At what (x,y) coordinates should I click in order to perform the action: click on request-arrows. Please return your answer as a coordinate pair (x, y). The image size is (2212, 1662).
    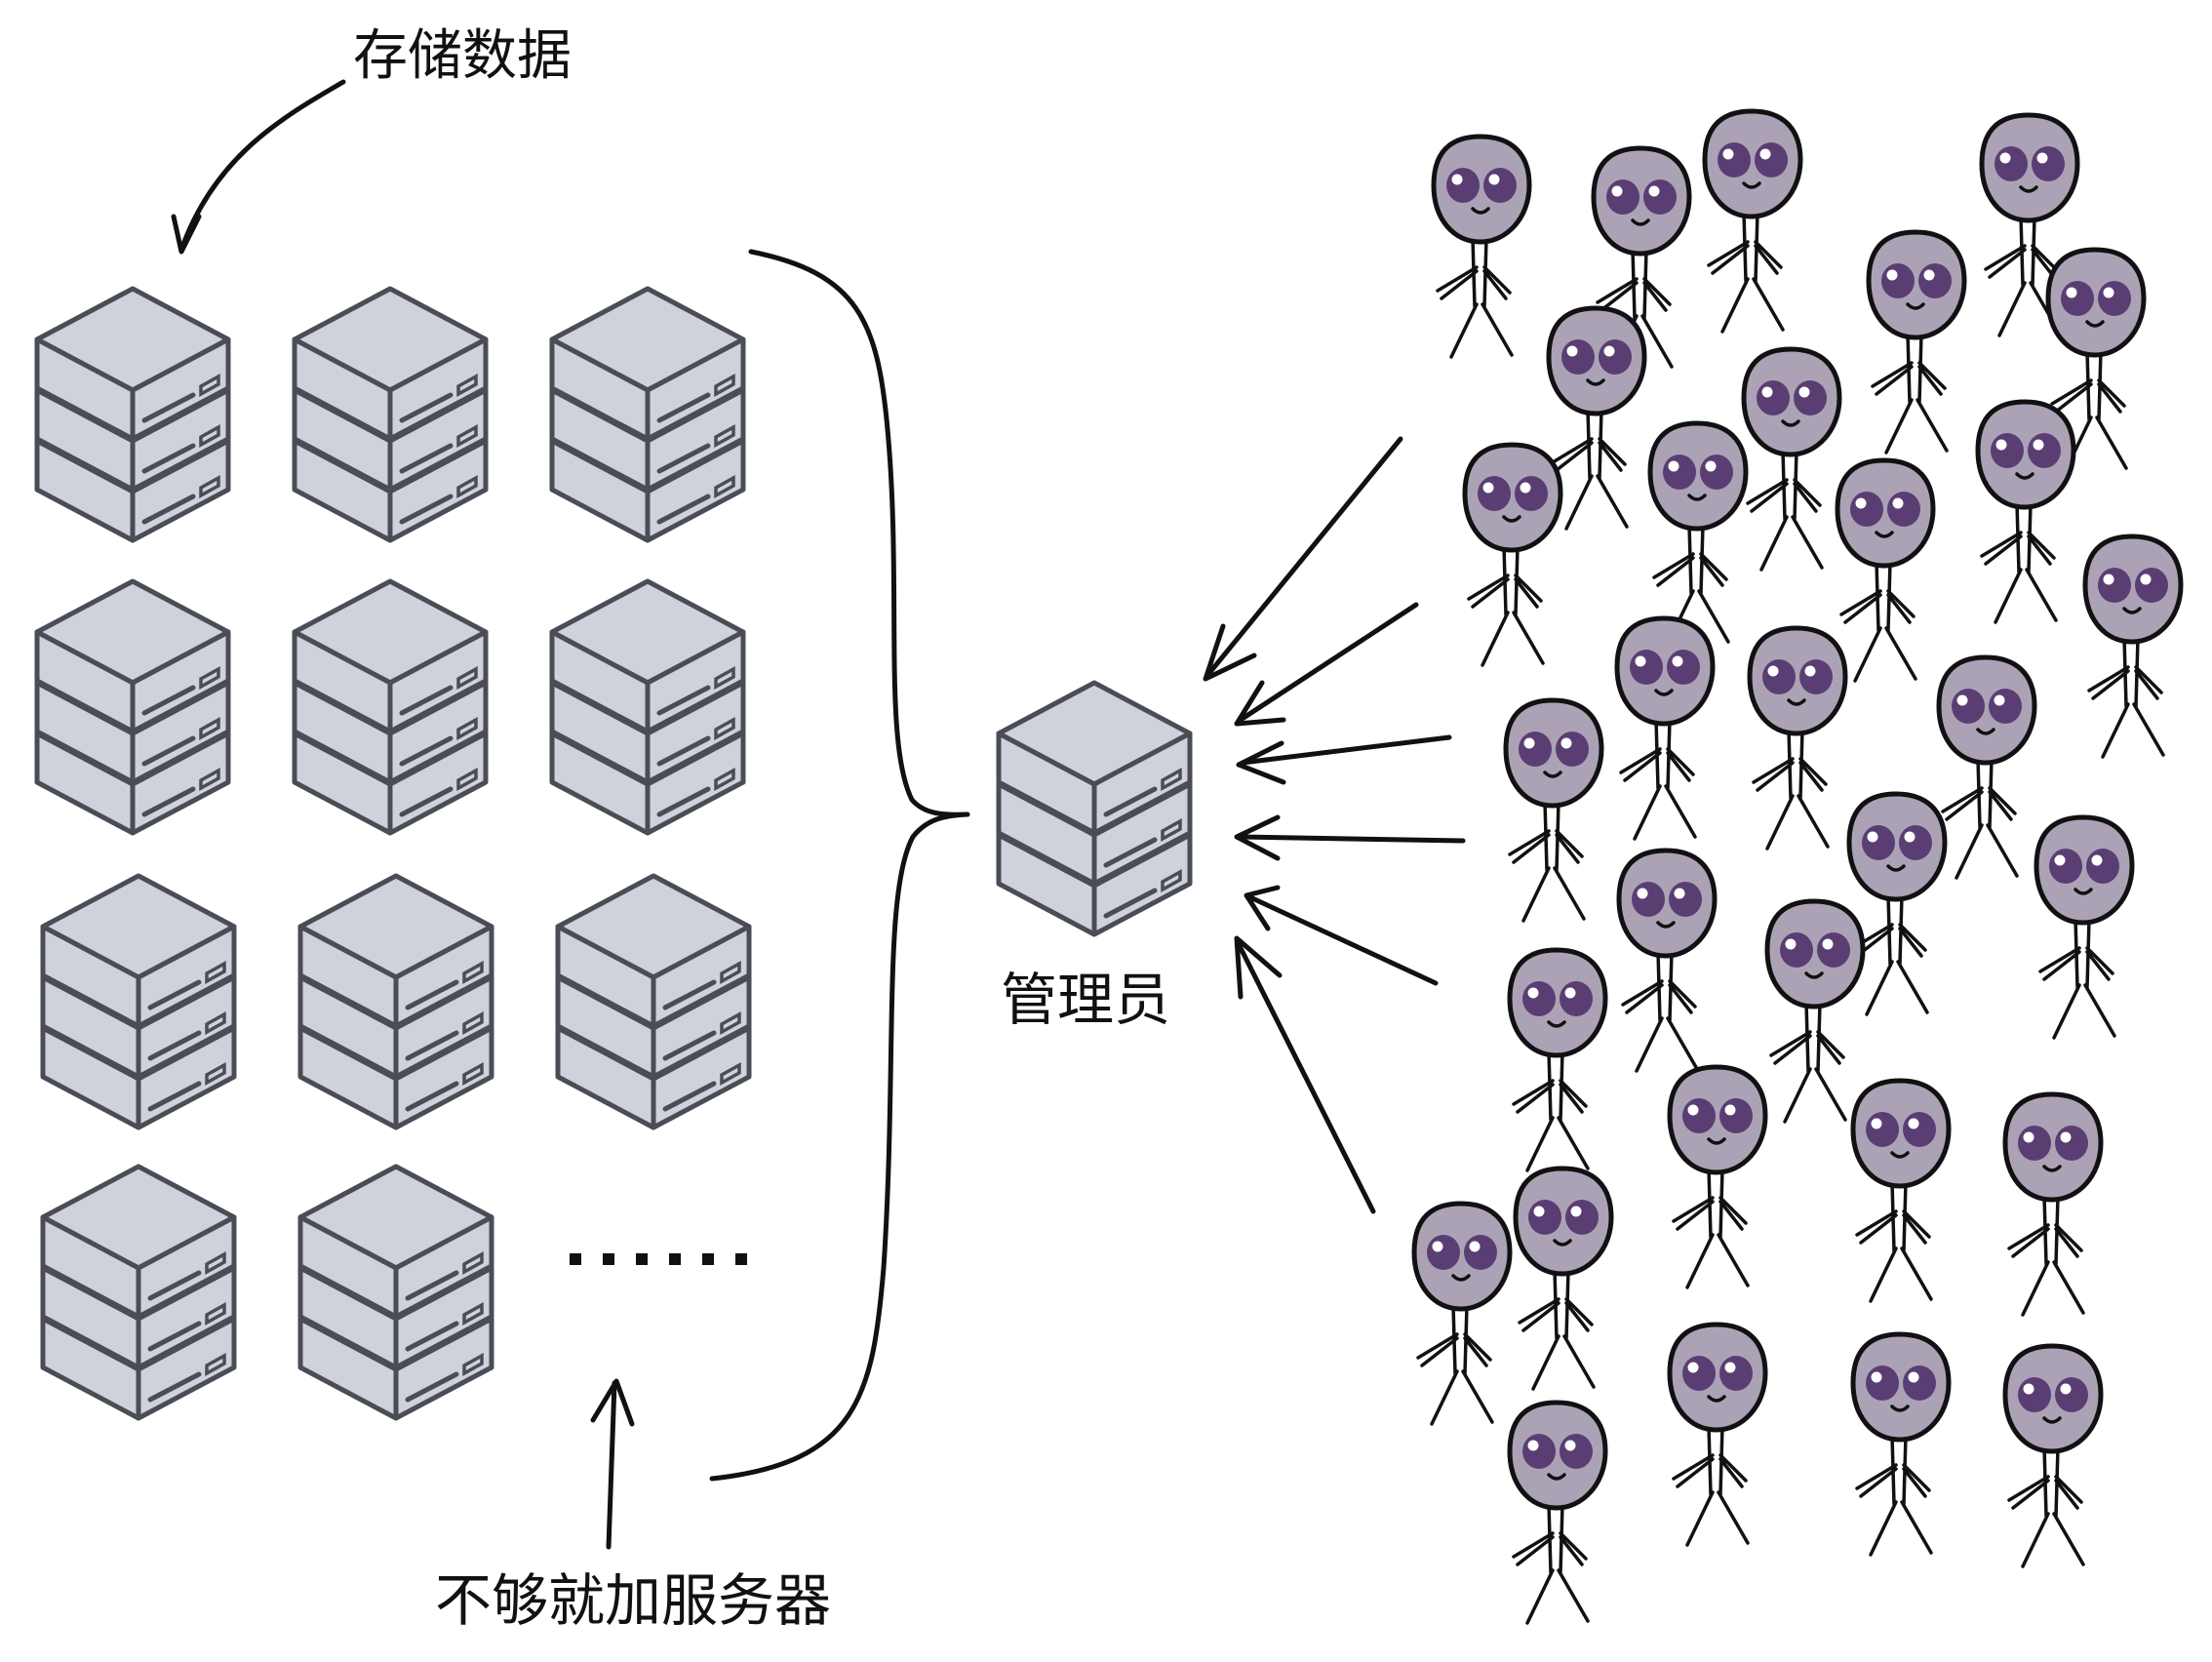
    Looking at the image, I should click on (1334, 825).